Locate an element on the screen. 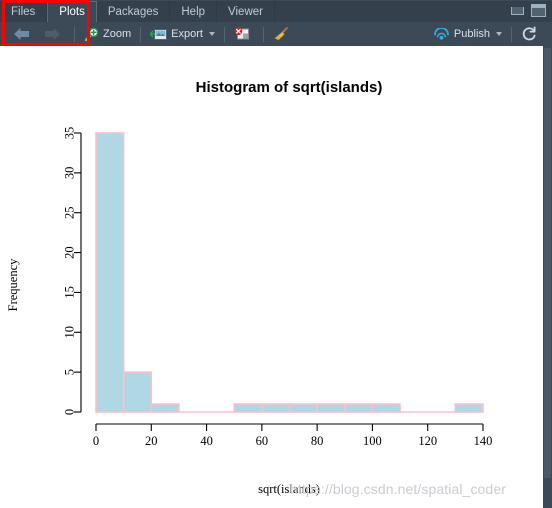  chevron-down-icon is located at coordinates (211, 34).